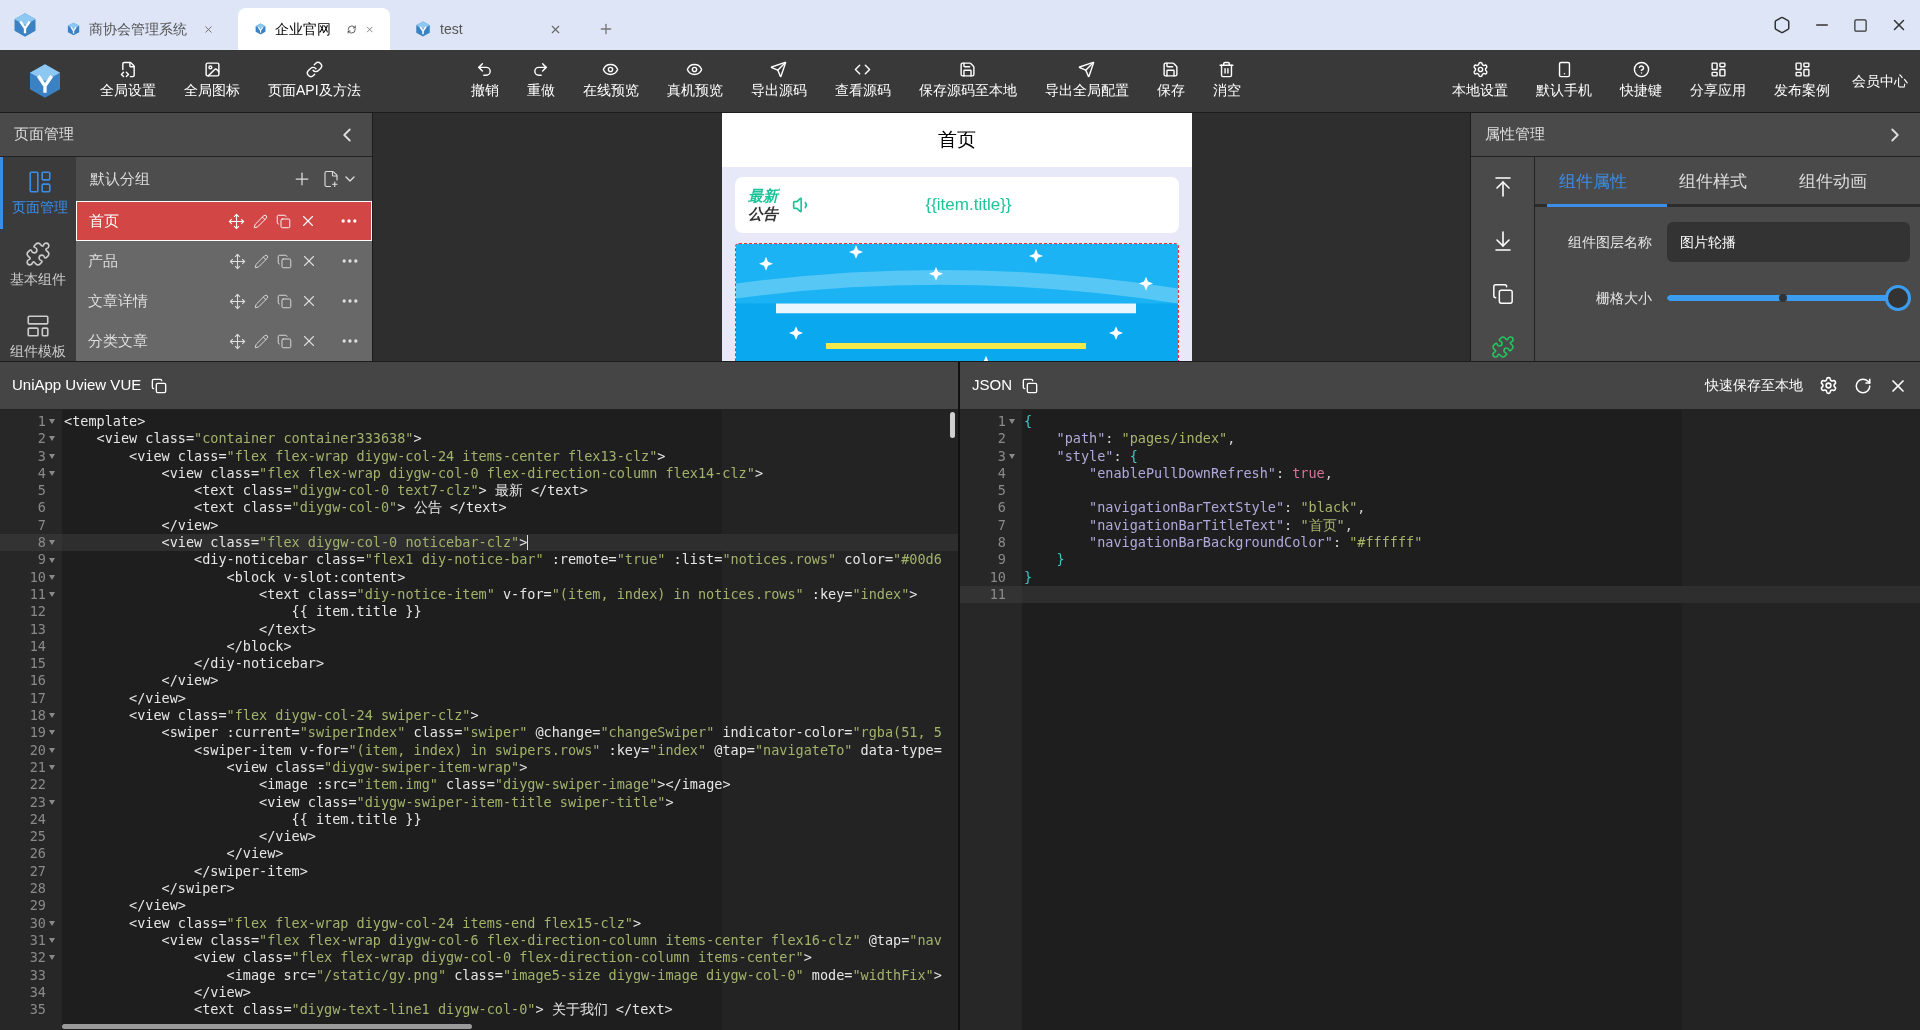  What do you see at coordinates (224, 301) in the screenshot?
I see `page-row: 文章详情` at bounding box center [224, 301].